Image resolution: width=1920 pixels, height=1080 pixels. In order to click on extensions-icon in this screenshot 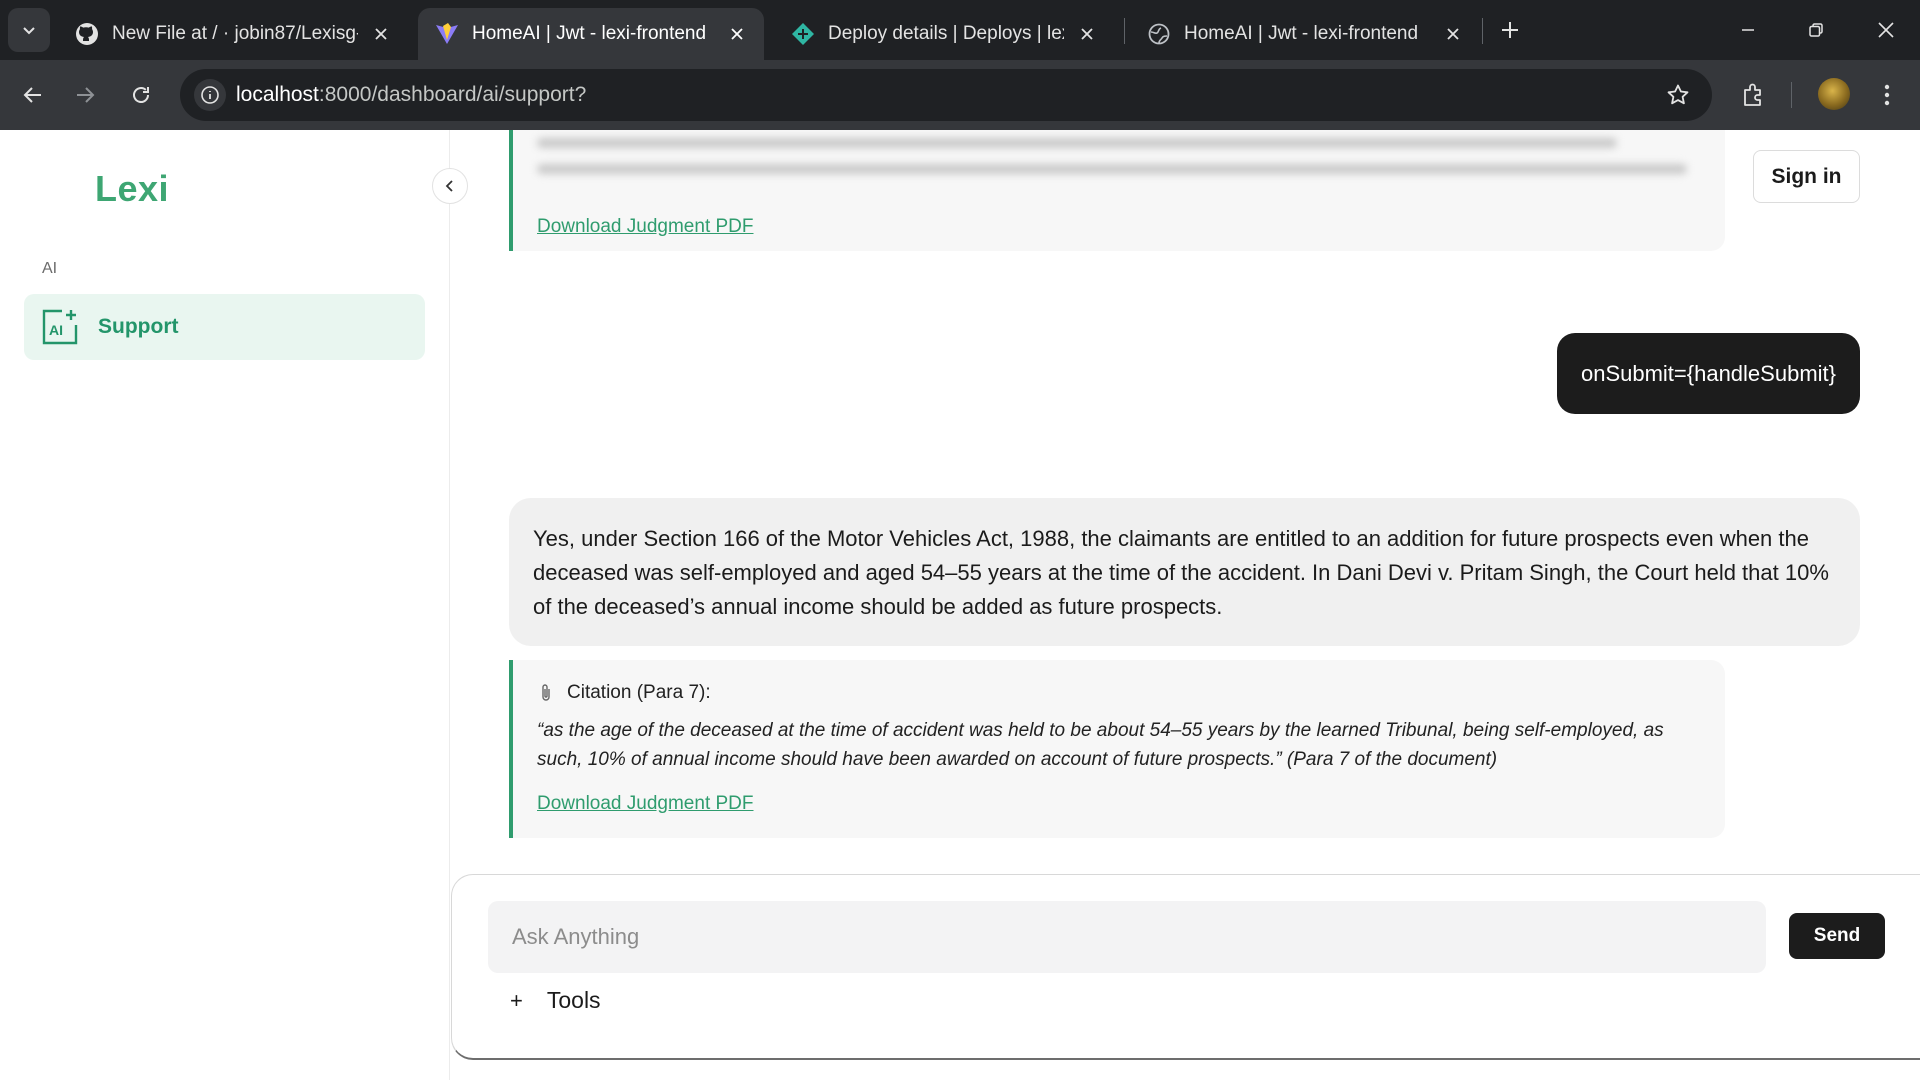, I will do `click(1754, 95)`.